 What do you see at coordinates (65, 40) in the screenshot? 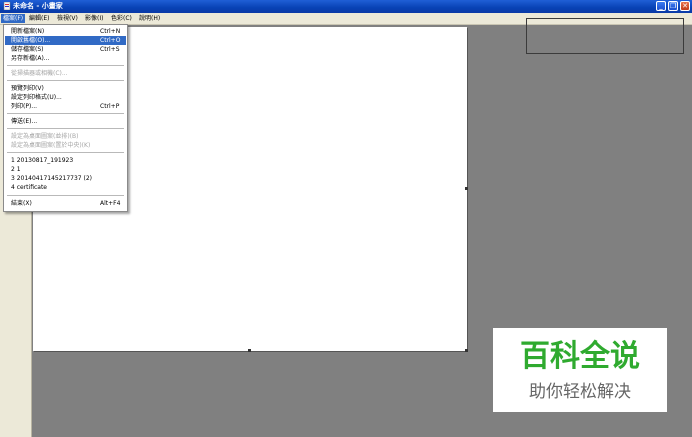
I see `menu-item-open: 開啟舊檔(O)... Ctrl+O` at bounding box center [65, 40].